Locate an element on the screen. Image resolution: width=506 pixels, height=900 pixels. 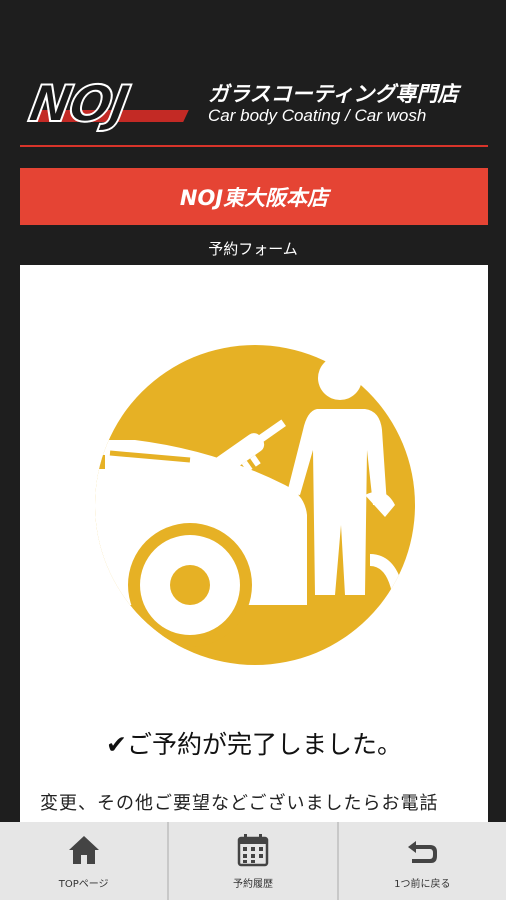
tab-reservation-history-label: 予約履歴 is located at coordinates (252, 884).